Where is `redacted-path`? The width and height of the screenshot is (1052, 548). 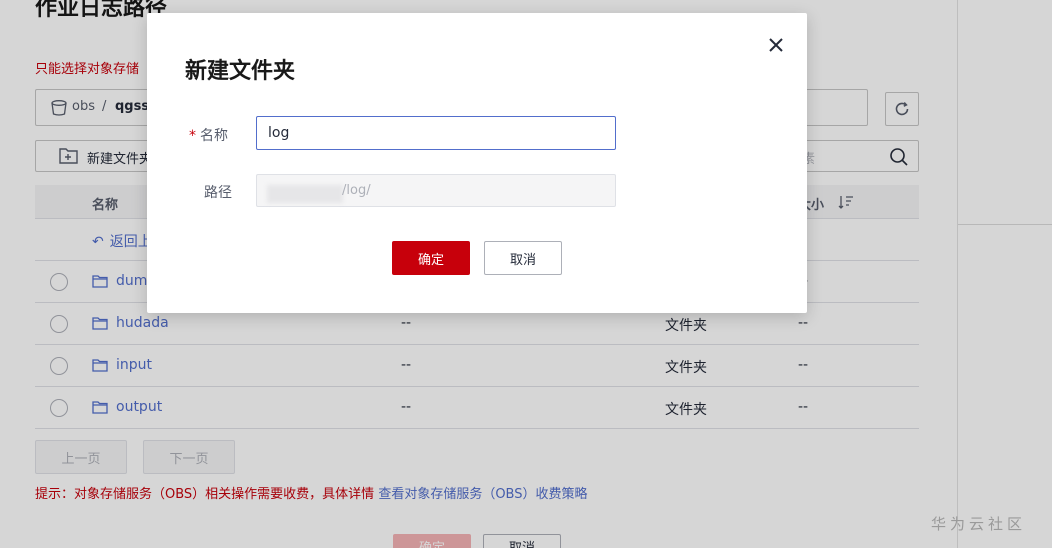
redacted-path is located at coordinates (305, 194).